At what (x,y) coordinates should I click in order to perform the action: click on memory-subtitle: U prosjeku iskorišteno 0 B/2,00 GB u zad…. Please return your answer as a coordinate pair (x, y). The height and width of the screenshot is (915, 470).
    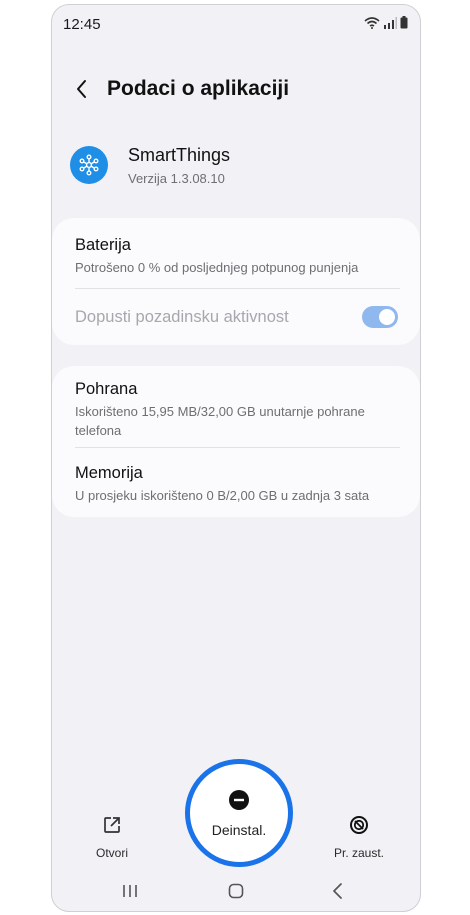
    Looking at the image, I should click on (222, 495).